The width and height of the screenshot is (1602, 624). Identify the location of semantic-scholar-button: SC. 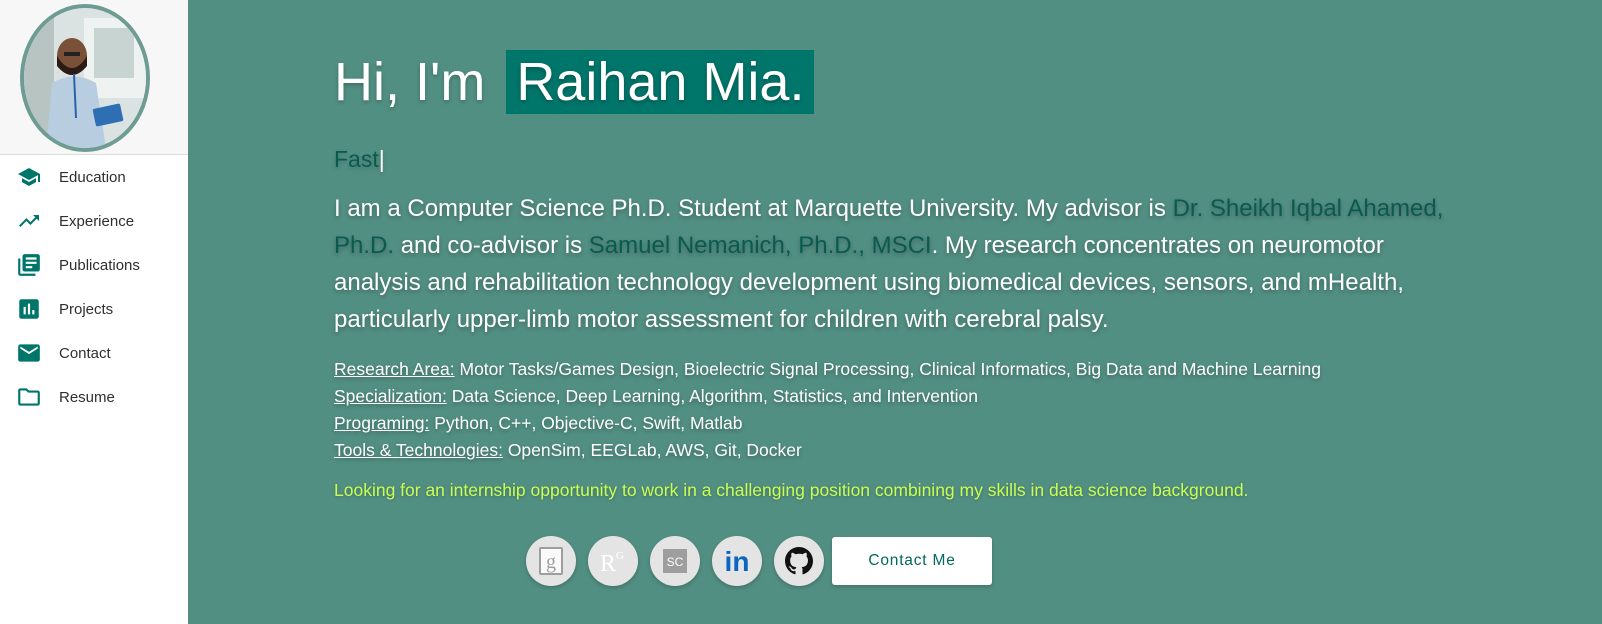
(675, 561).